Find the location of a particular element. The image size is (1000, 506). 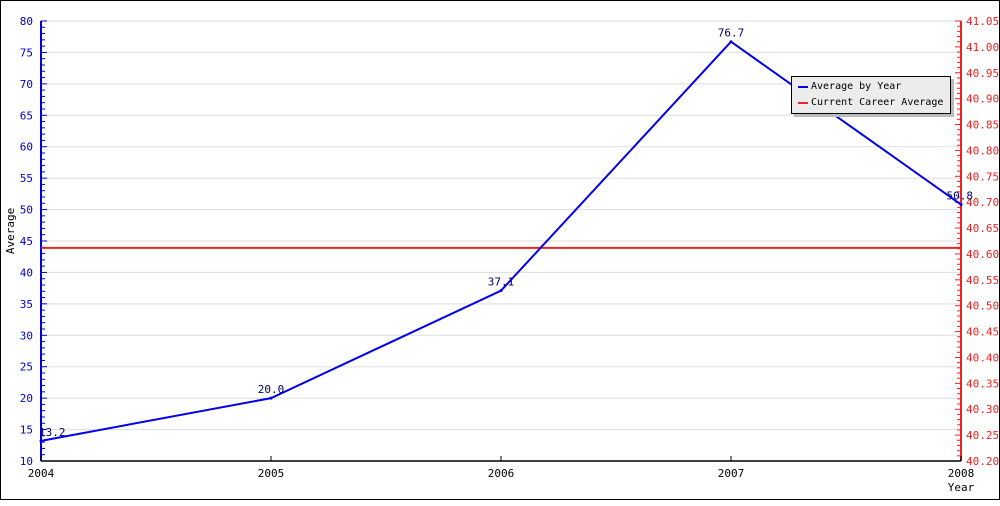

legend: Average by Year Current Career Average is located at coordinates (871, 95).